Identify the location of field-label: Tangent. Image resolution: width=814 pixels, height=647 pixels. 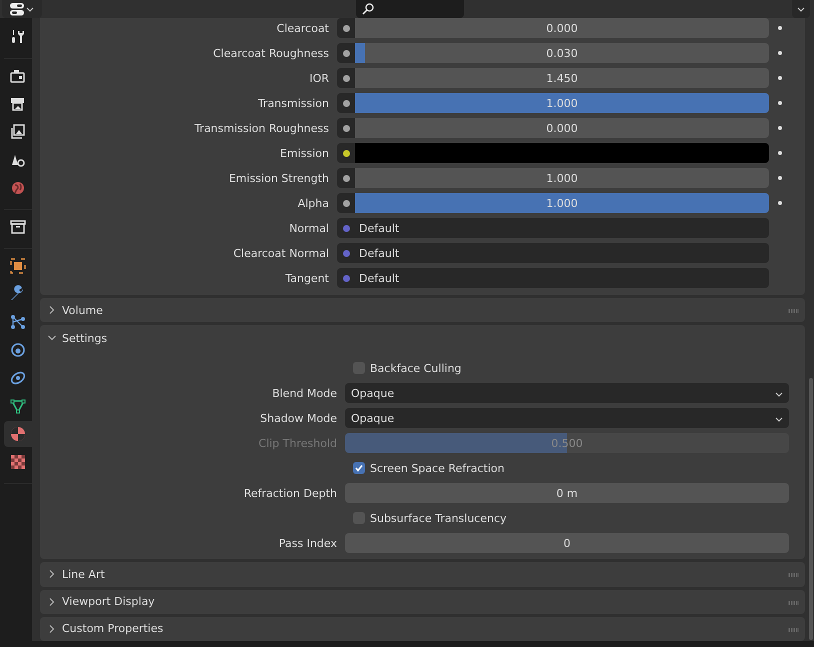
(307, 278).